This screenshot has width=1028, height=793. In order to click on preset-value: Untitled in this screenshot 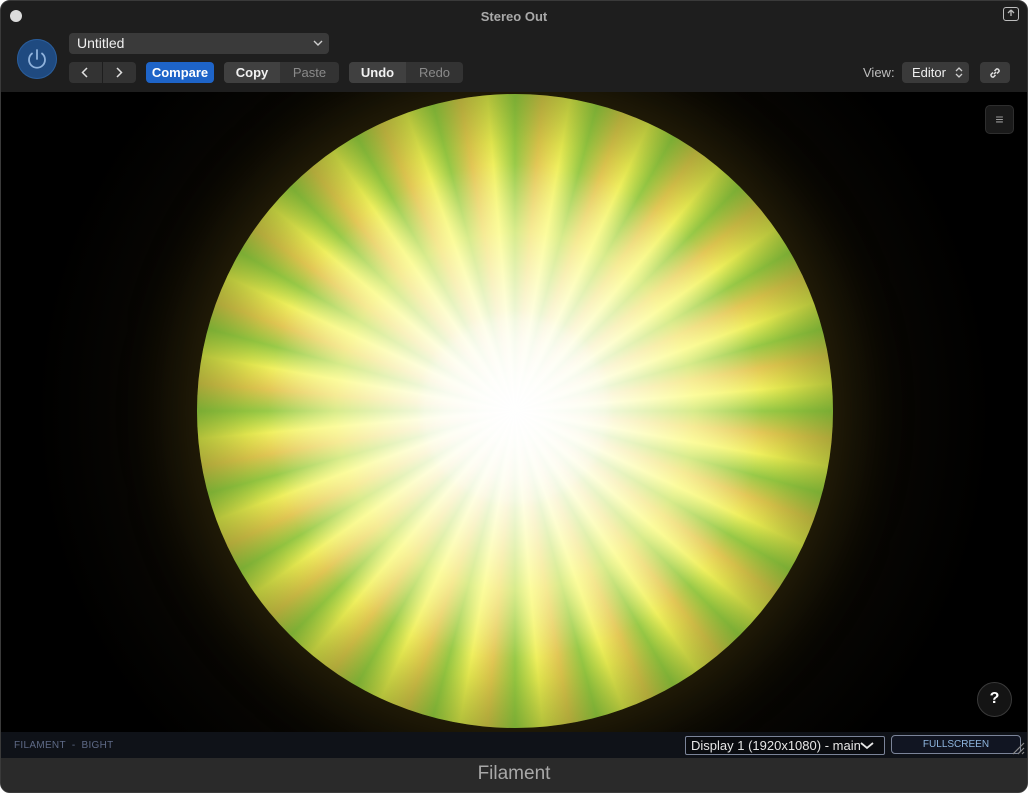, I will do `click(101, 43)`.